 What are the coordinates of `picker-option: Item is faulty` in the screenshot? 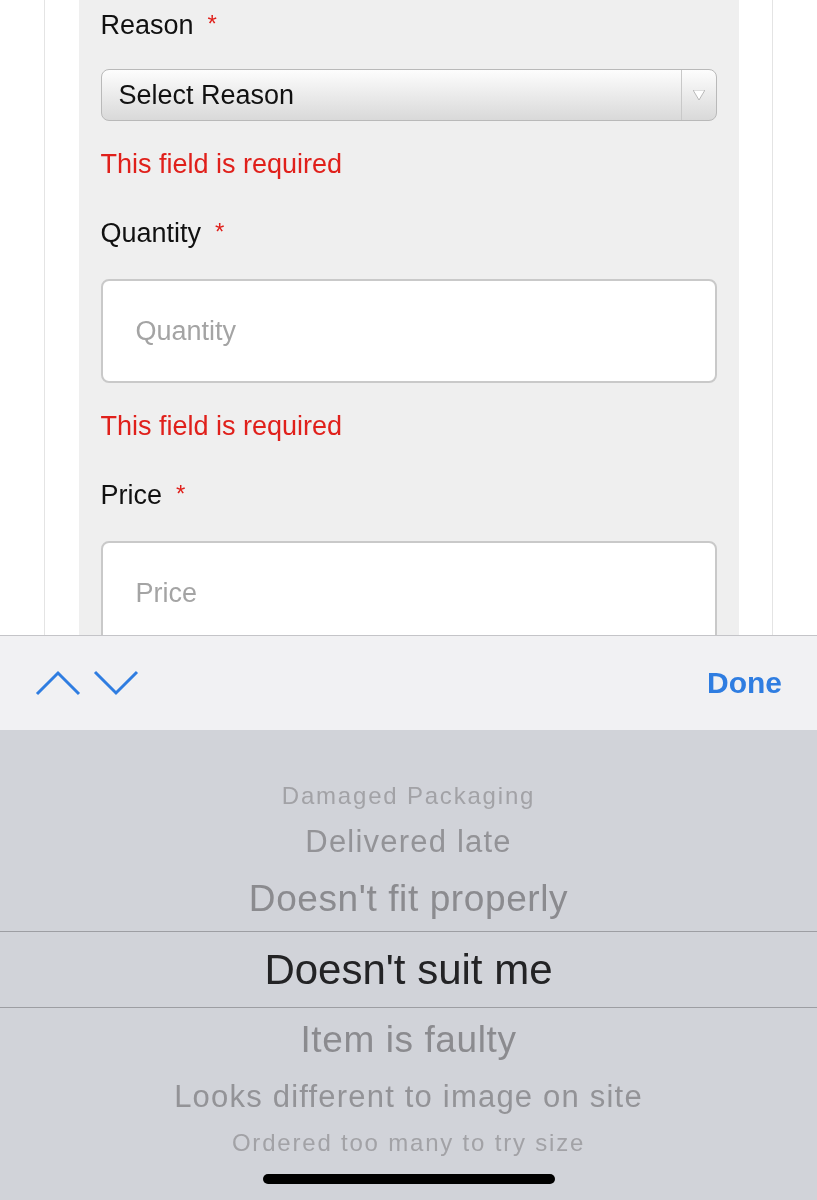 It's located at (408, 1040).